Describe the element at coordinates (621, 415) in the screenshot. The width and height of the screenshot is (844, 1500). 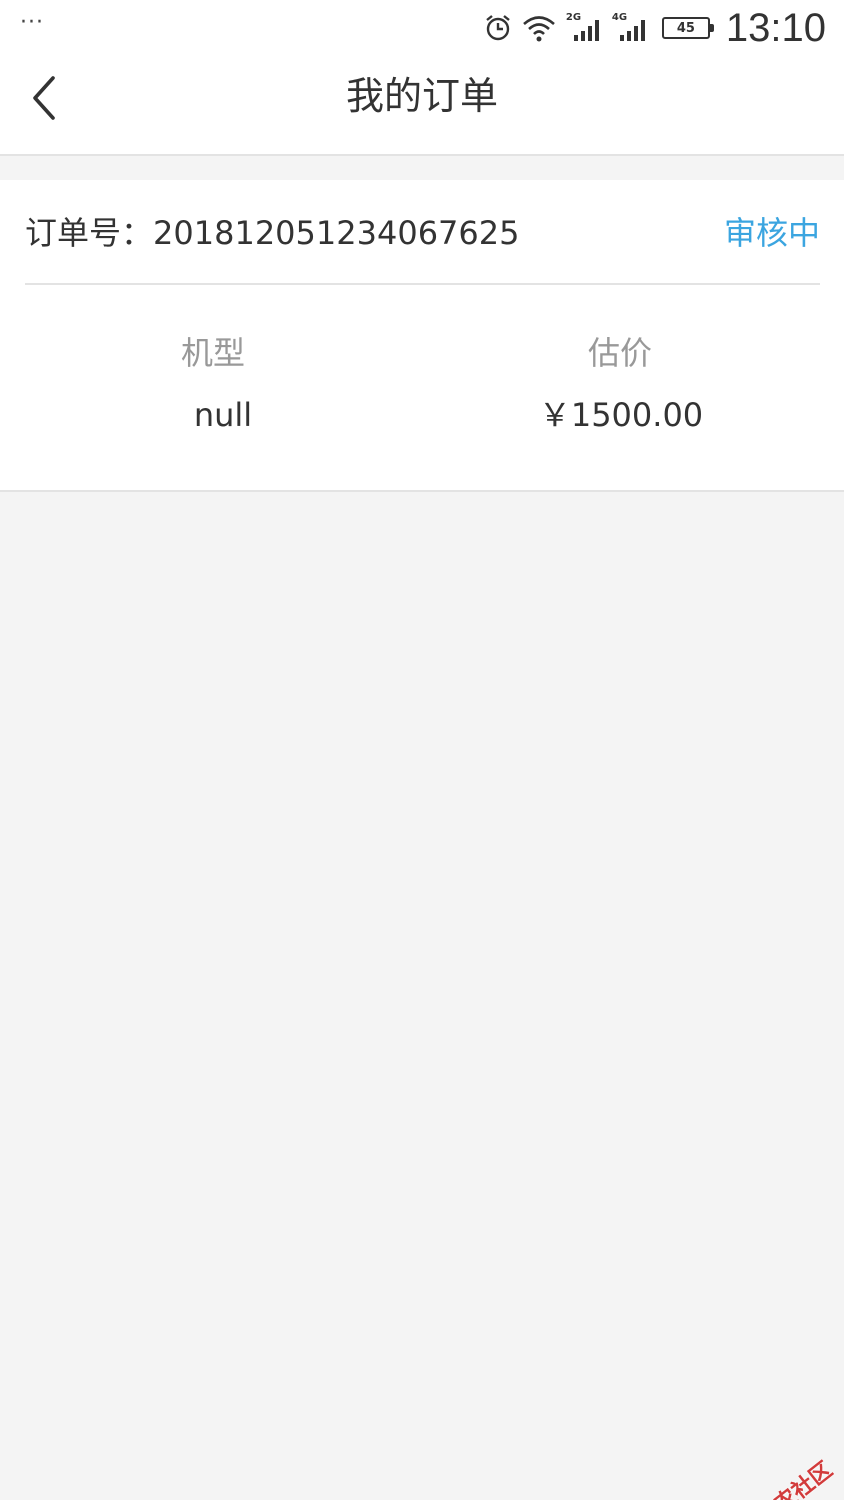
I see `price-value: ￥1500.00` at that location.